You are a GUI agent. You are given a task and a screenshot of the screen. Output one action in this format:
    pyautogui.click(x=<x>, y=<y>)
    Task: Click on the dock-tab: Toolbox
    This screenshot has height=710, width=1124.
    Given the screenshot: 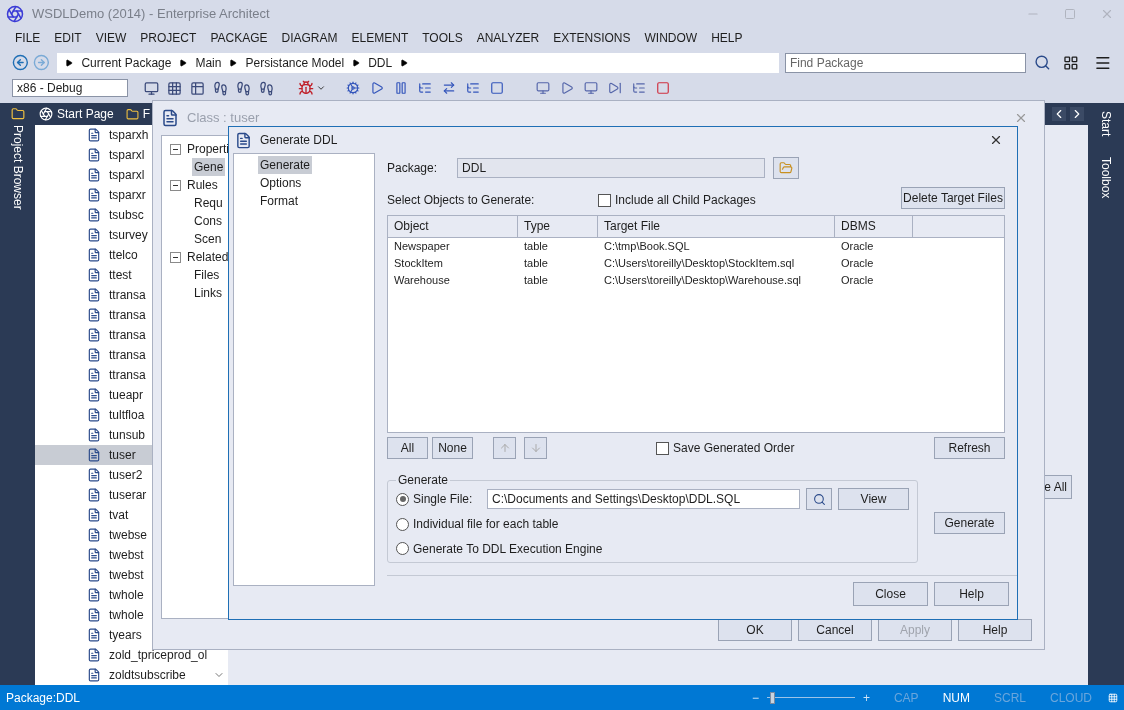 What is the action you would take?
    pyautogui.click(x=1106, y=177)
    